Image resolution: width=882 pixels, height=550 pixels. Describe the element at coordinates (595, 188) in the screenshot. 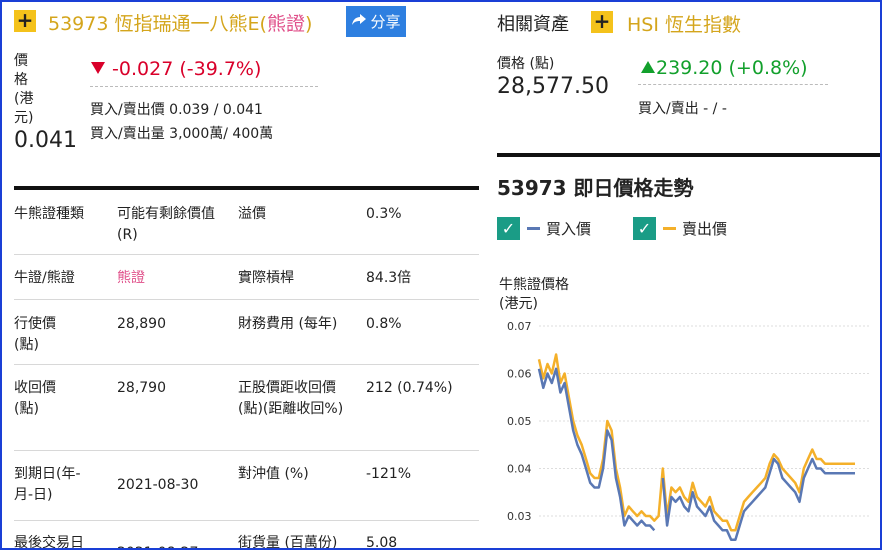

I see `chart-title: 53973 即日價格走勢` at that location.